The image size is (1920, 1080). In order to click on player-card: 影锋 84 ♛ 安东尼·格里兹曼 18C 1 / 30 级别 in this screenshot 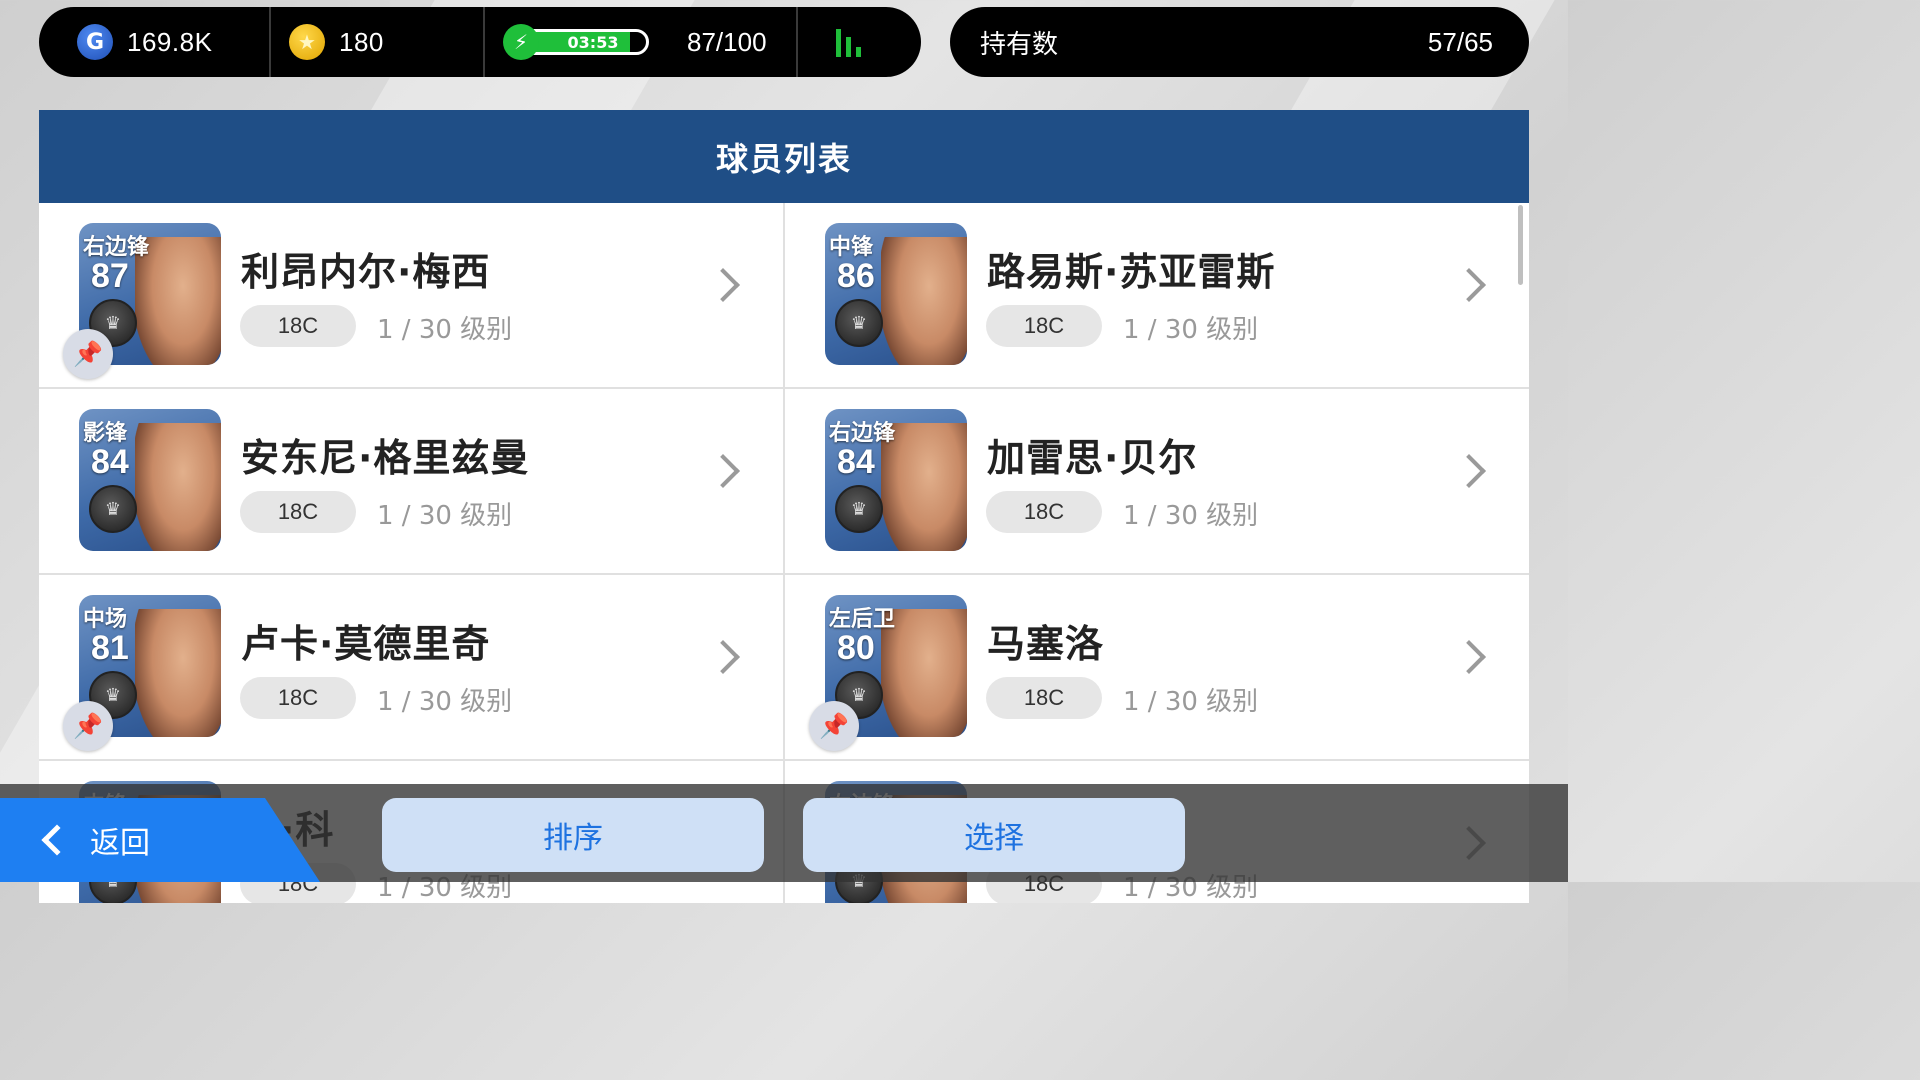, I will do `click(411, 481)`.